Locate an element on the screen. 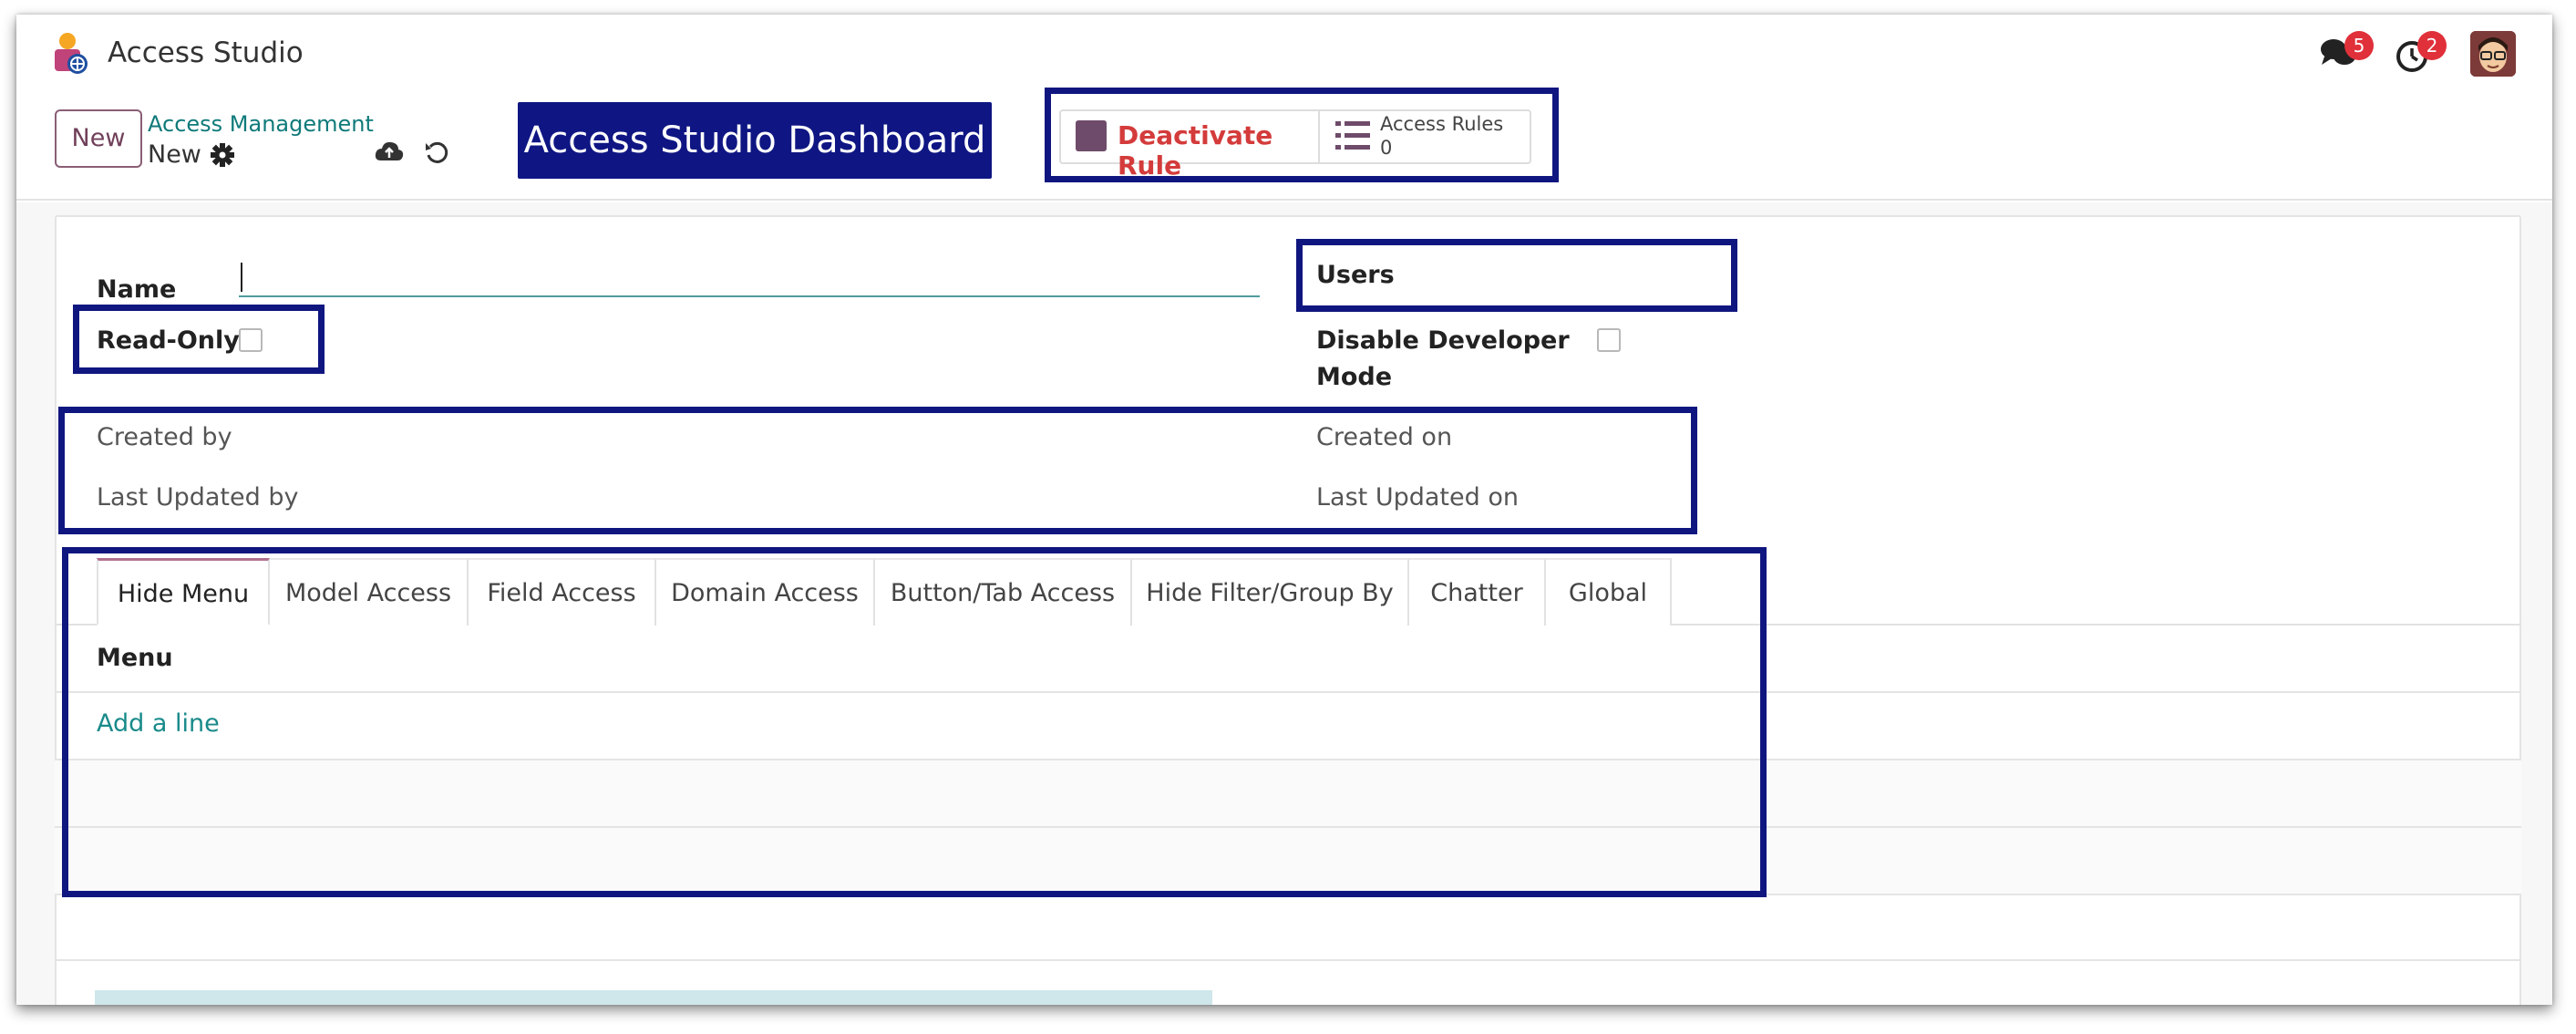 Image resolution: width=2576 pixels, height=1034 pixels. last-updated-on-label: Last Updated on is located at coordinates (1417, 497).